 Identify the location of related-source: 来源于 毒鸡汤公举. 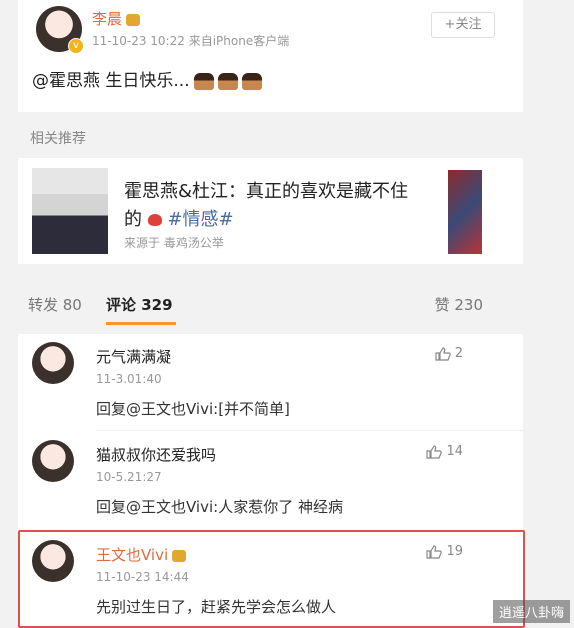
(174, 243).